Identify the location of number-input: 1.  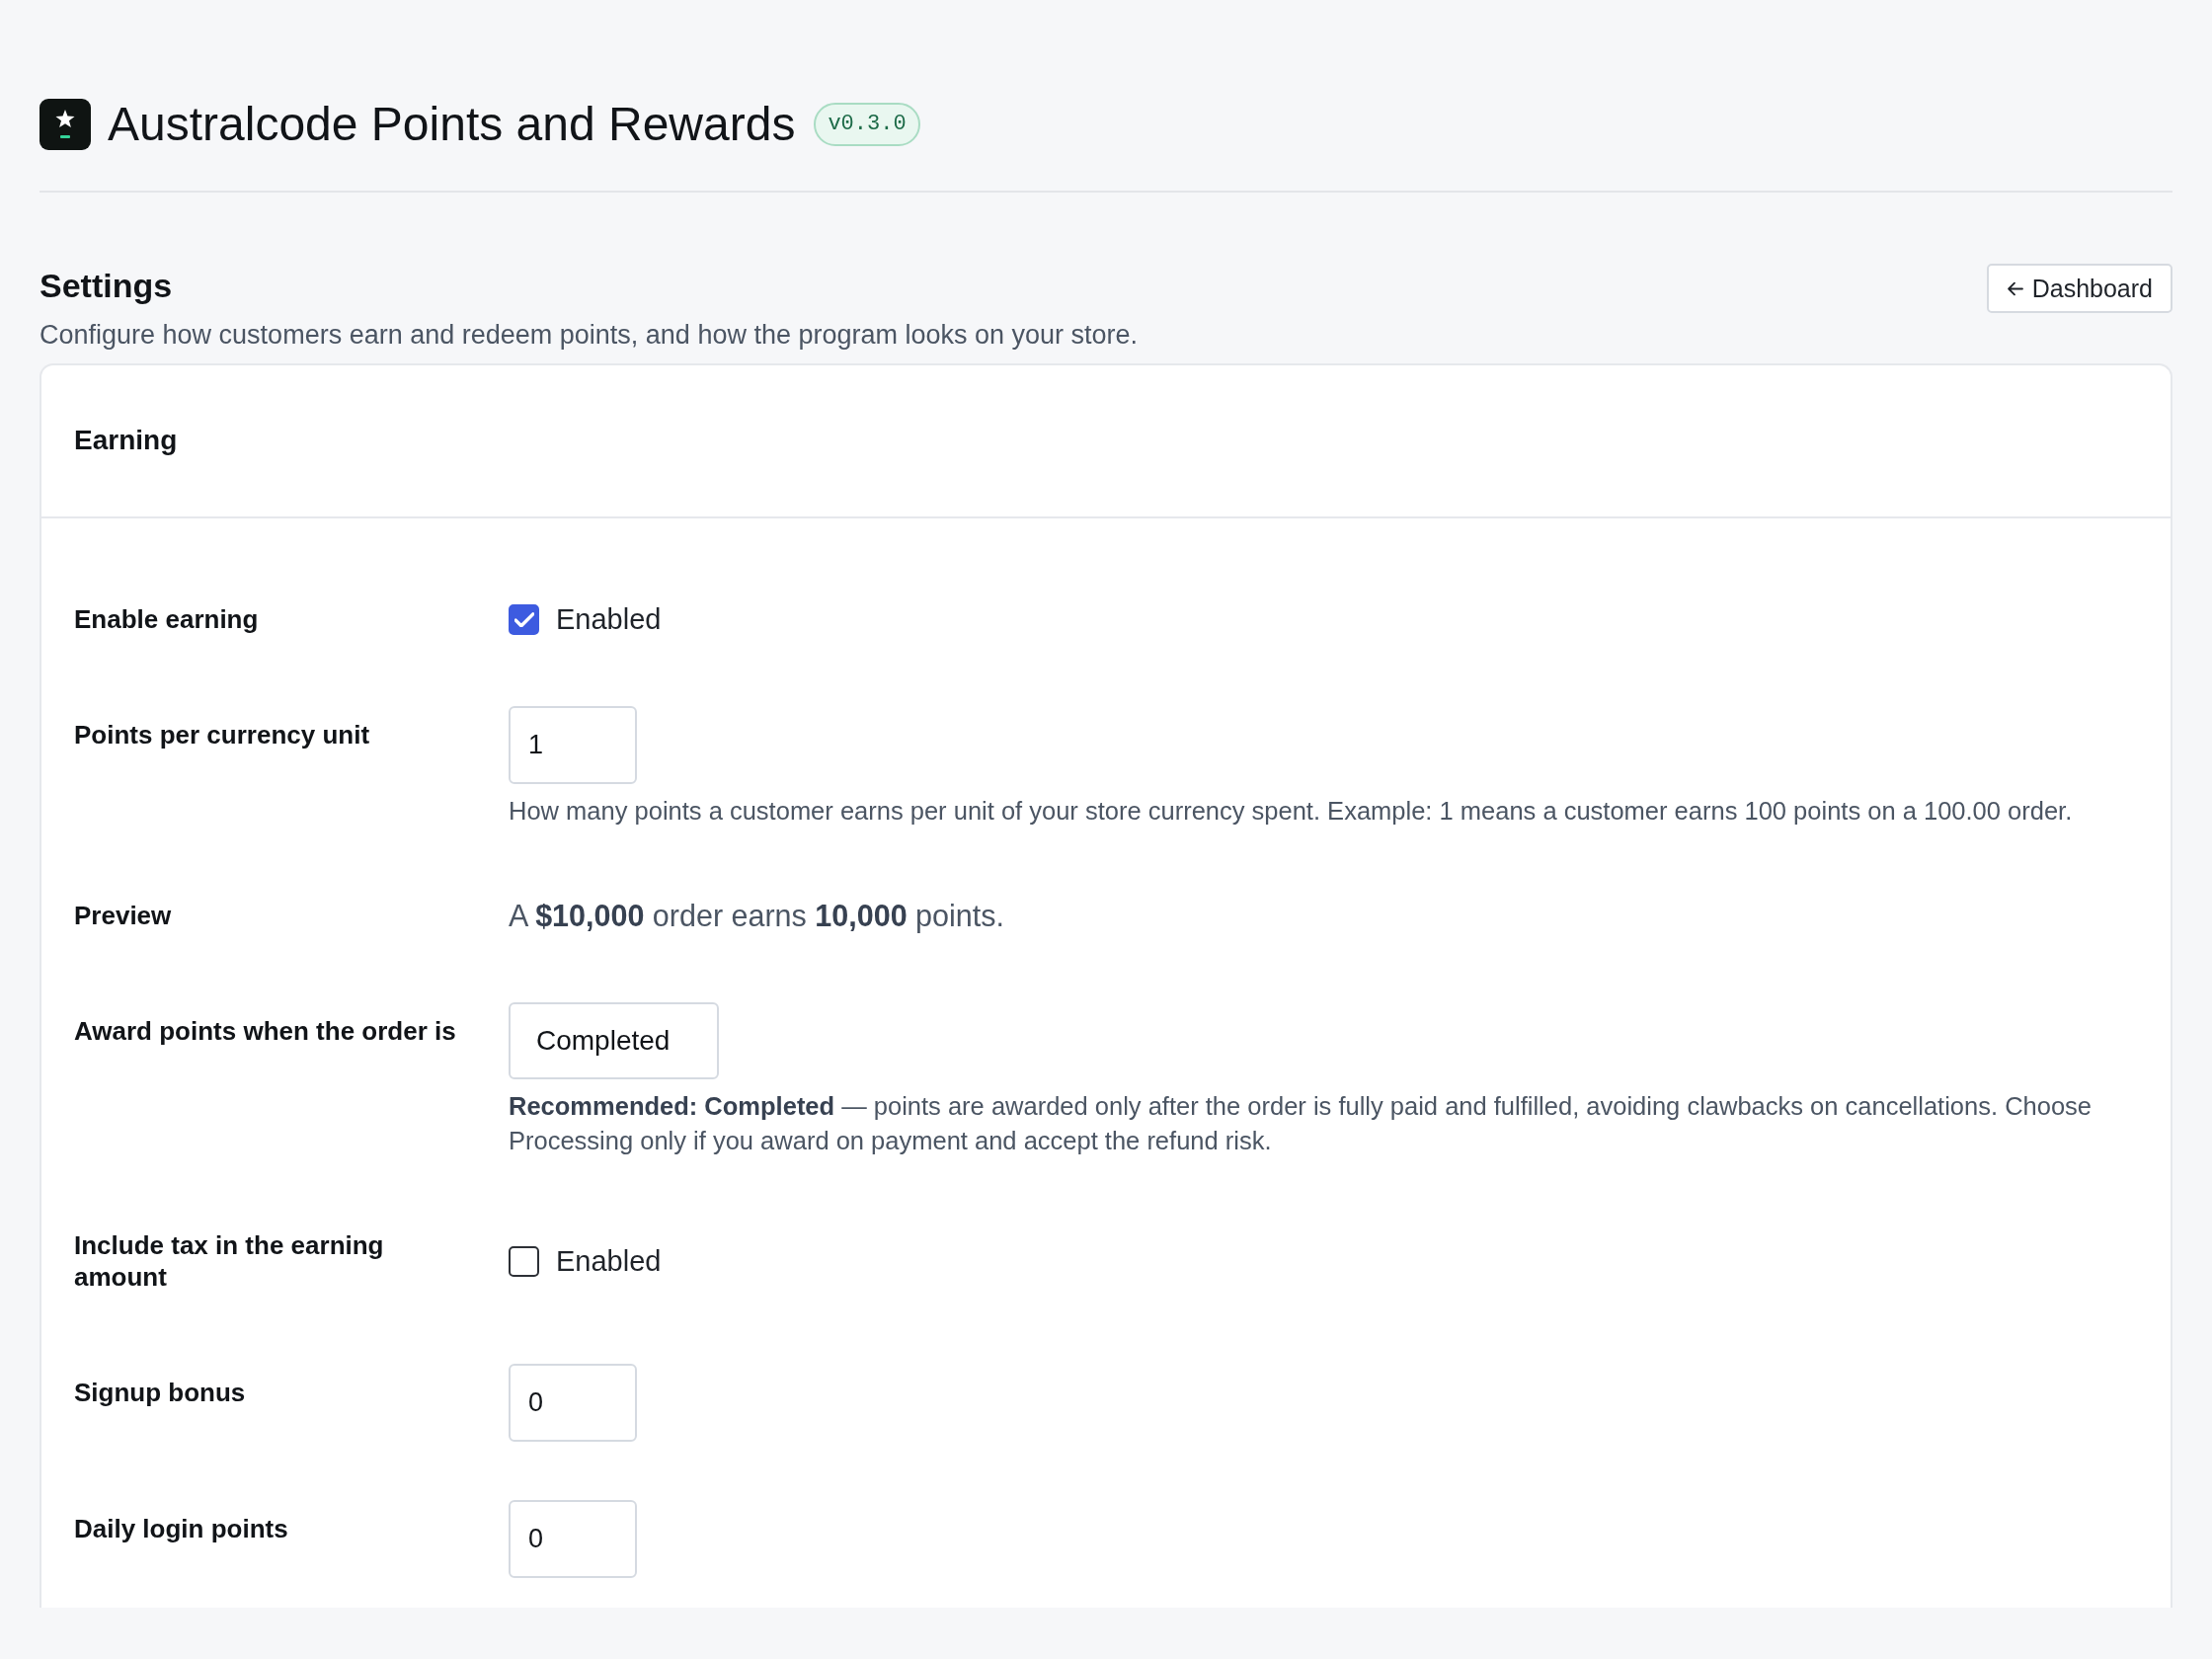
(573, 745).